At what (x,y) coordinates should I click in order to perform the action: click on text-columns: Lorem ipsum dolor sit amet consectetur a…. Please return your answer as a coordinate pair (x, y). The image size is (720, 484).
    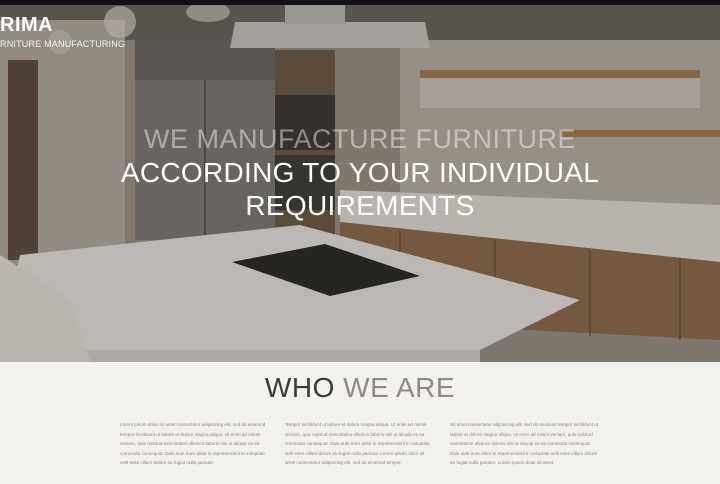
    Looking at the image, I should click on (360, 452).